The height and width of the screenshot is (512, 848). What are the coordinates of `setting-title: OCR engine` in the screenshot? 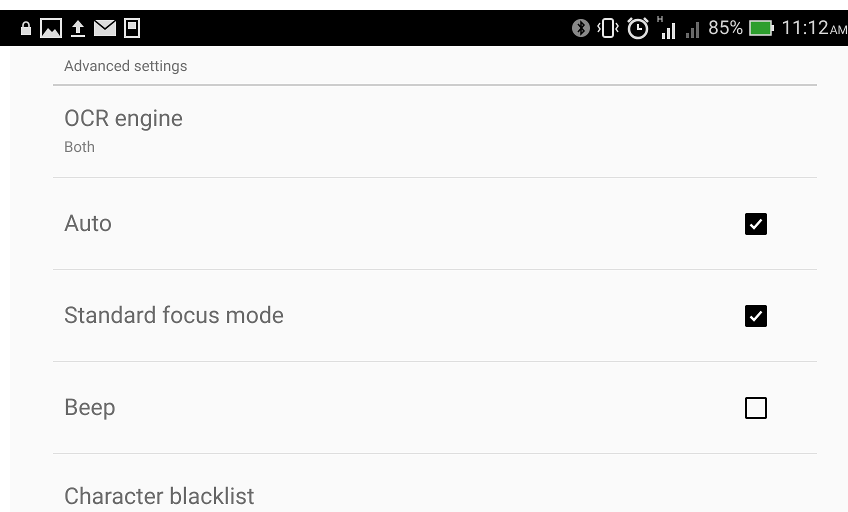 It's located at (123, 119).